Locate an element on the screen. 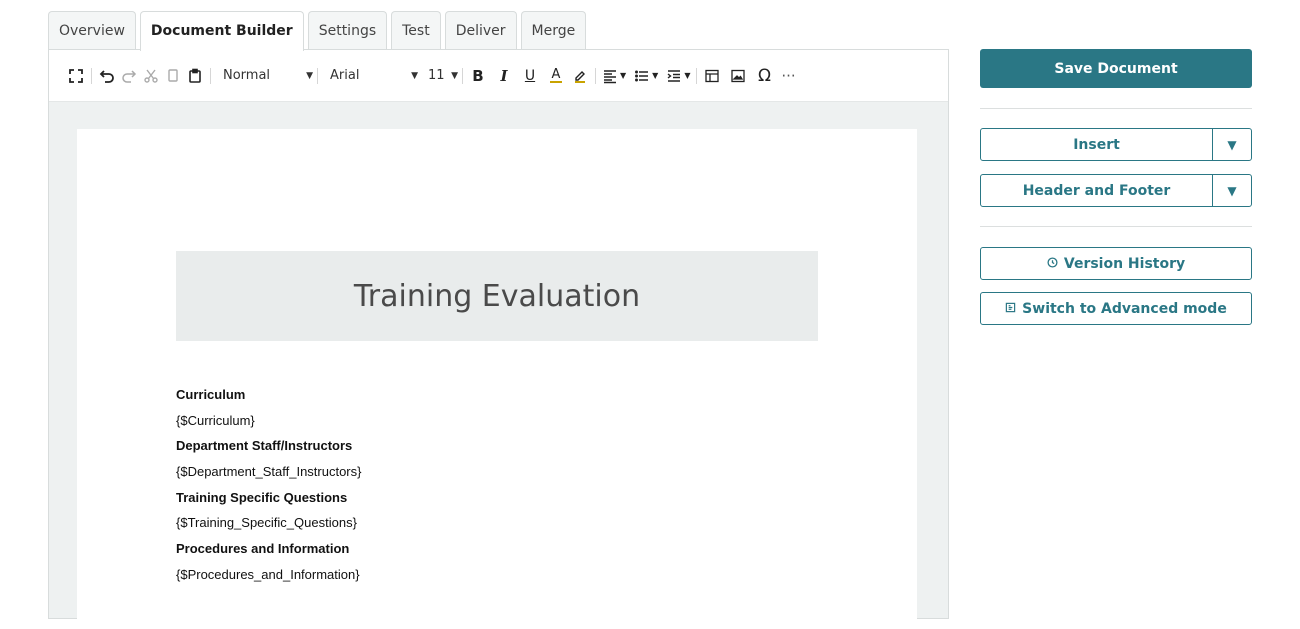 The width and height of the screenshot is (1300, 629). tab-overview: Overview is located at coordinates (92, 30).